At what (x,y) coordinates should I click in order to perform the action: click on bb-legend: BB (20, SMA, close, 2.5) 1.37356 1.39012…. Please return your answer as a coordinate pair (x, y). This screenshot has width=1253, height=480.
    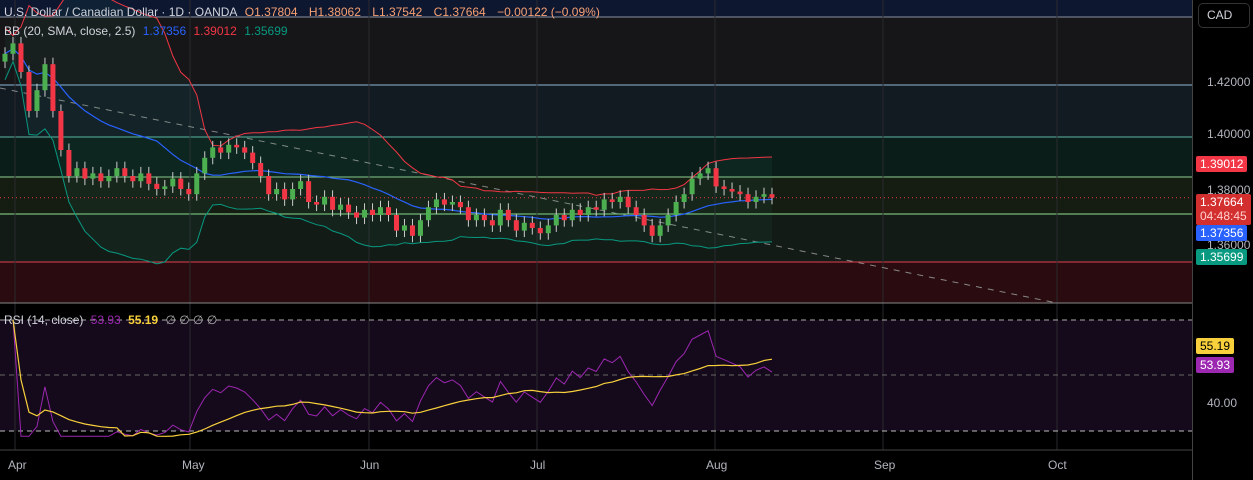
    Looking at the image, I should click on (148, 31).